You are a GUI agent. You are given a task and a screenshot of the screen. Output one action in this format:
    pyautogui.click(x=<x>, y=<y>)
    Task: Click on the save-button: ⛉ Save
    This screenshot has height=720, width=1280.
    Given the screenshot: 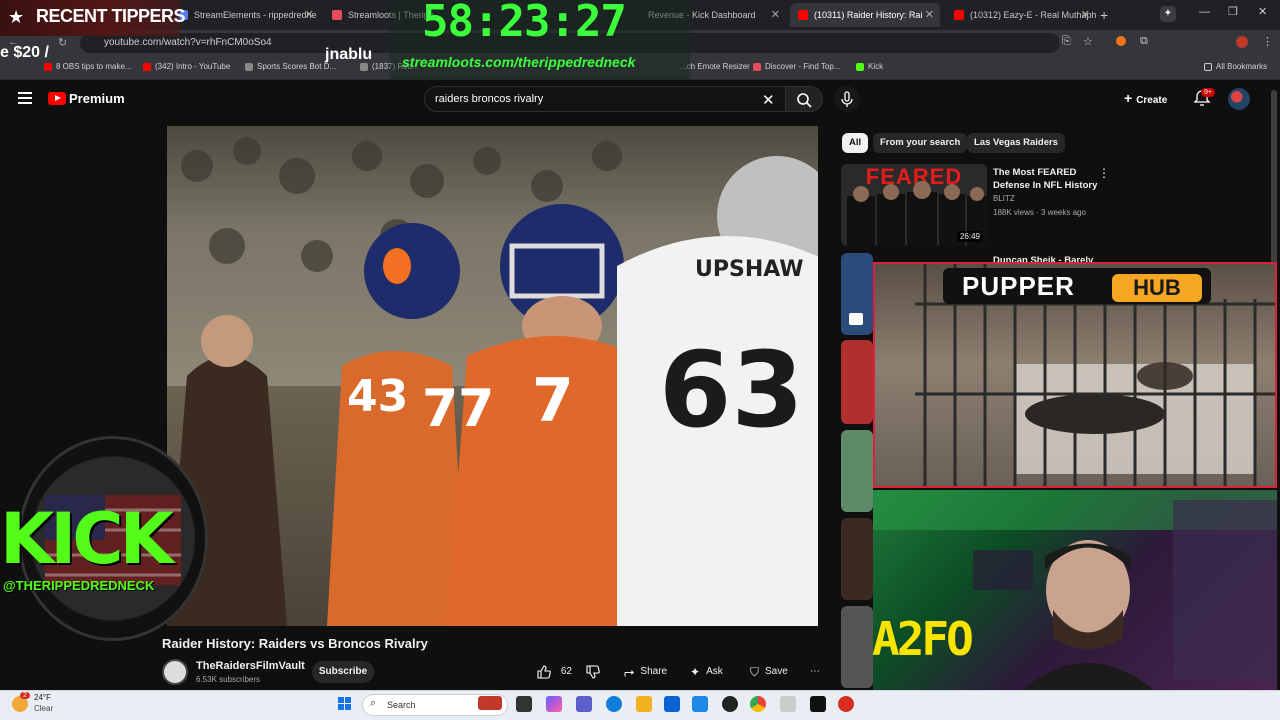 What is the action you would take?
    pyautogui.click(x=772, y=672)
    